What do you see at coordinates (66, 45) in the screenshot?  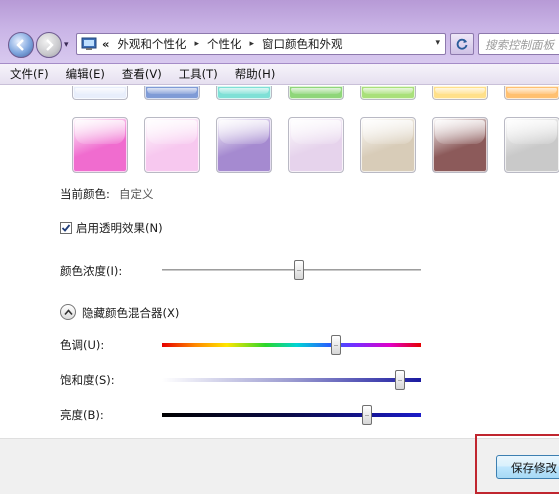 I see `recent-pages-dropdown: ▾` at bounding box center [66, 45].